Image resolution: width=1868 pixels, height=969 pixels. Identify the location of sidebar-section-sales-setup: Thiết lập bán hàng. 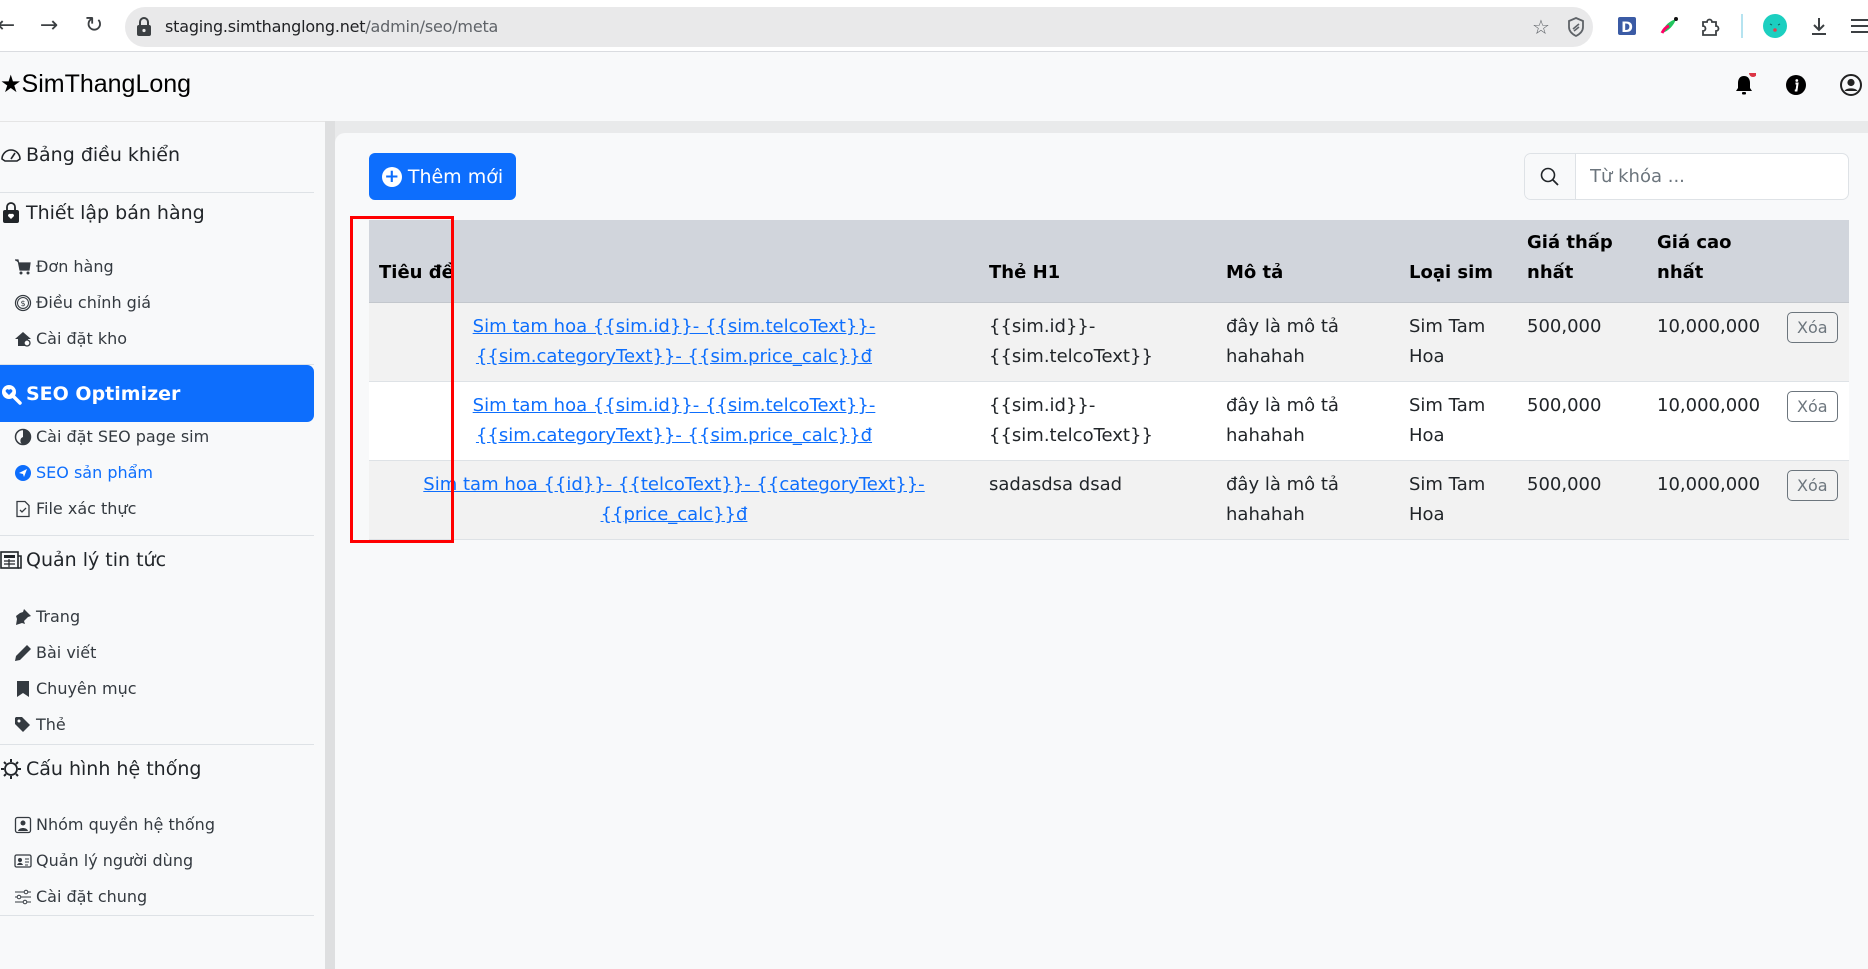
(157, 213).